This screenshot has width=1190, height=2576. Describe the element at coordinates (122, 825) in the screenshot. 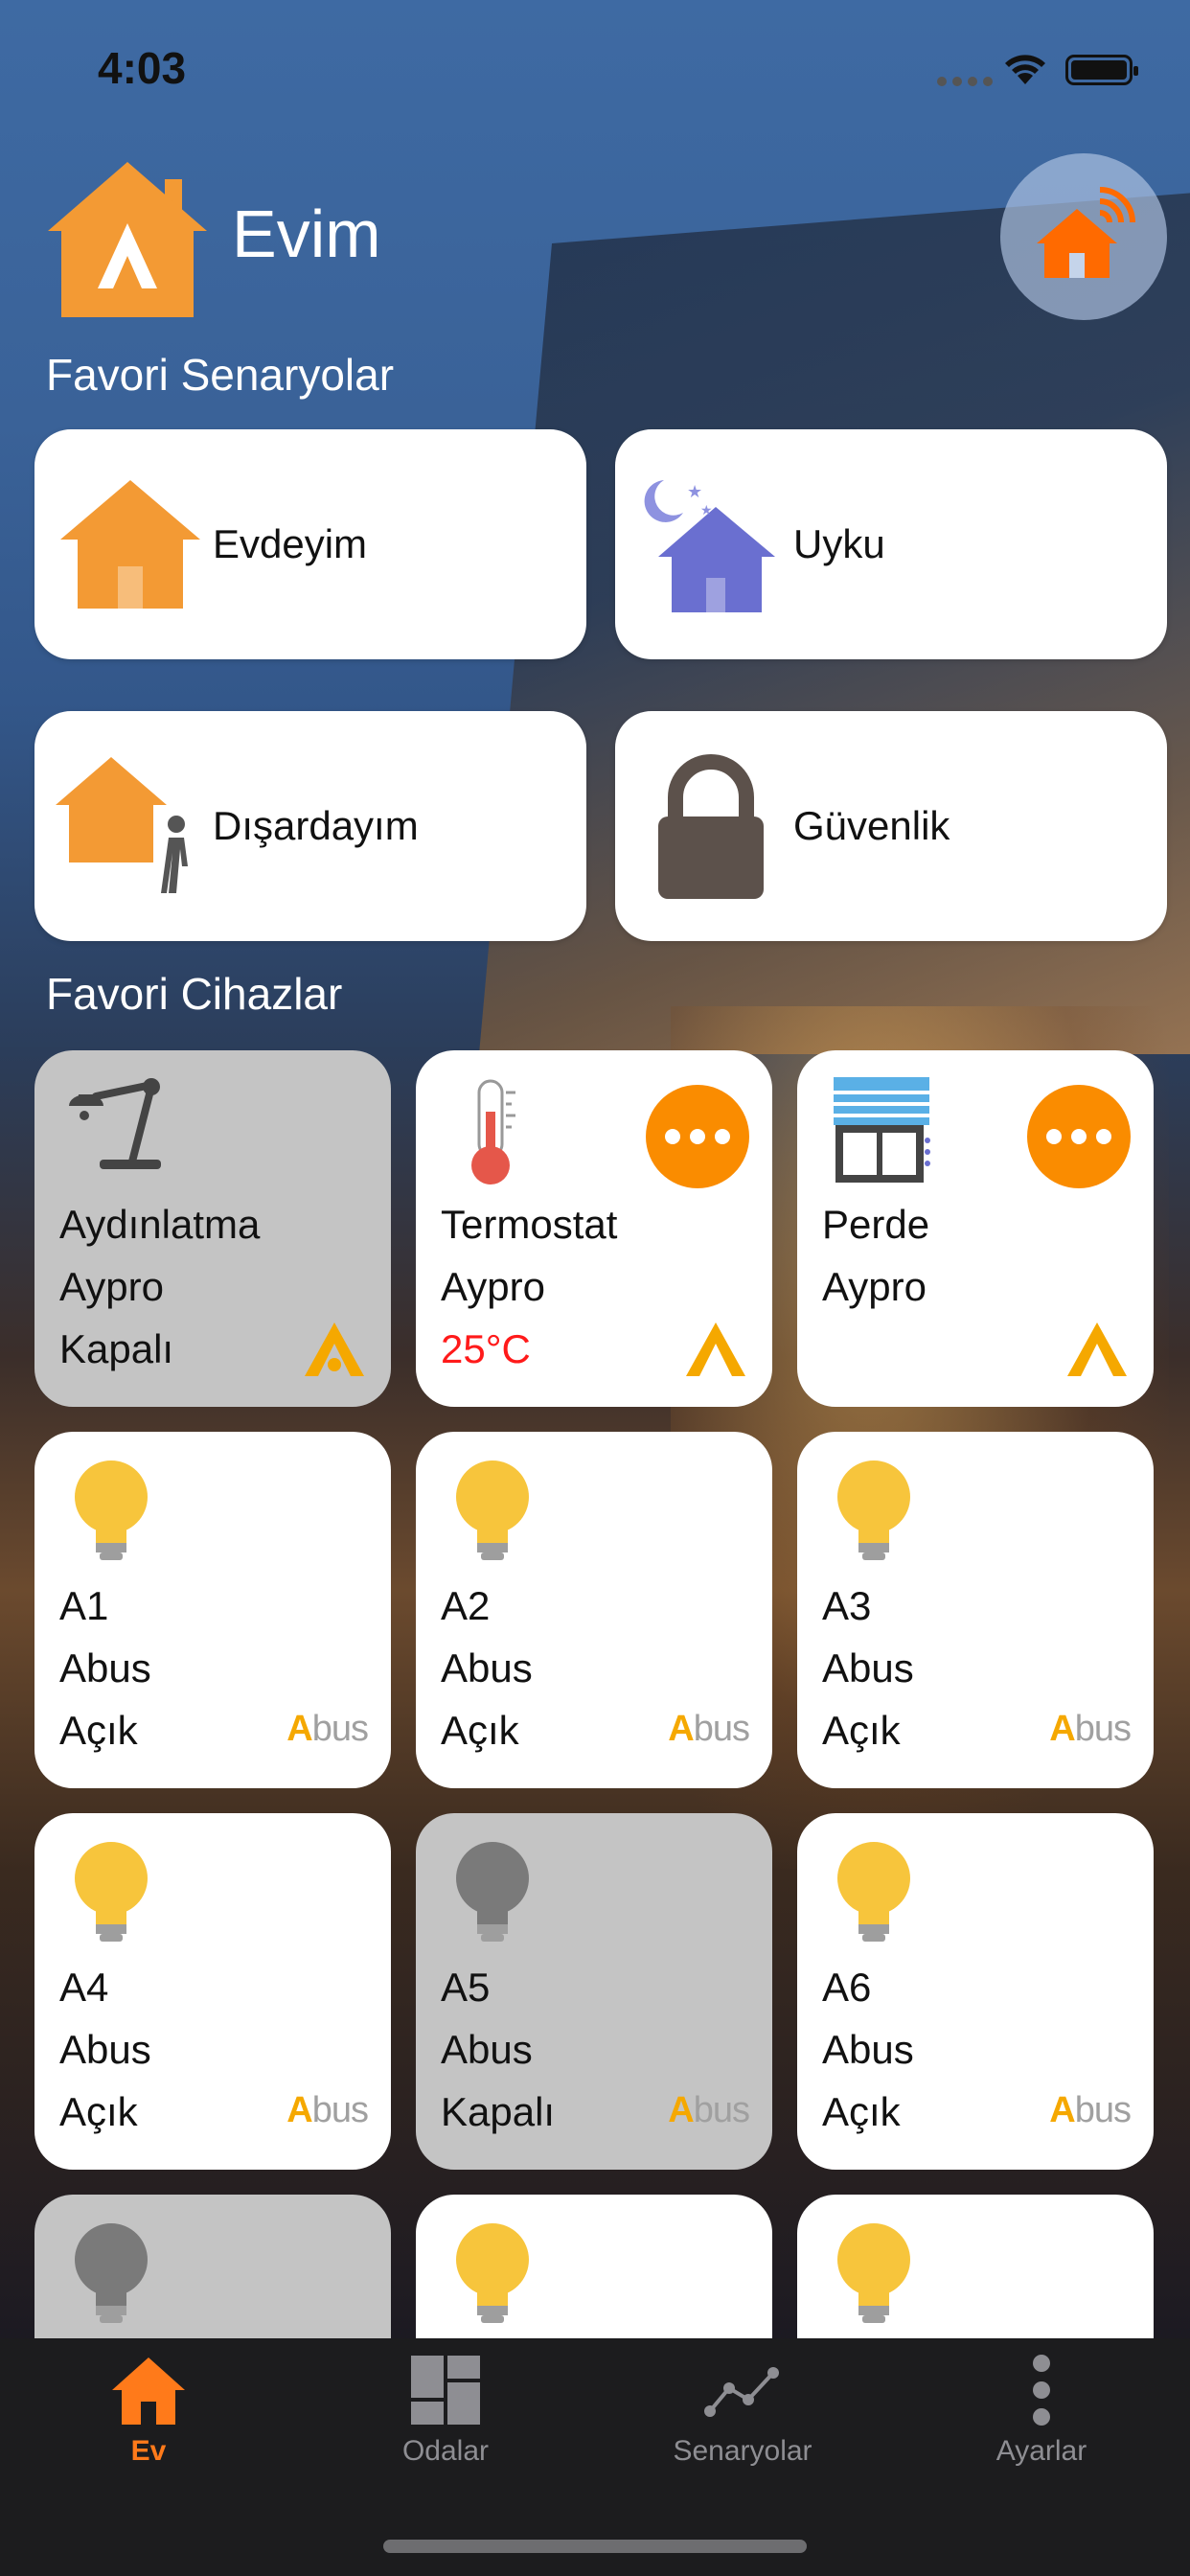

I see `away-home-icon` at that location.